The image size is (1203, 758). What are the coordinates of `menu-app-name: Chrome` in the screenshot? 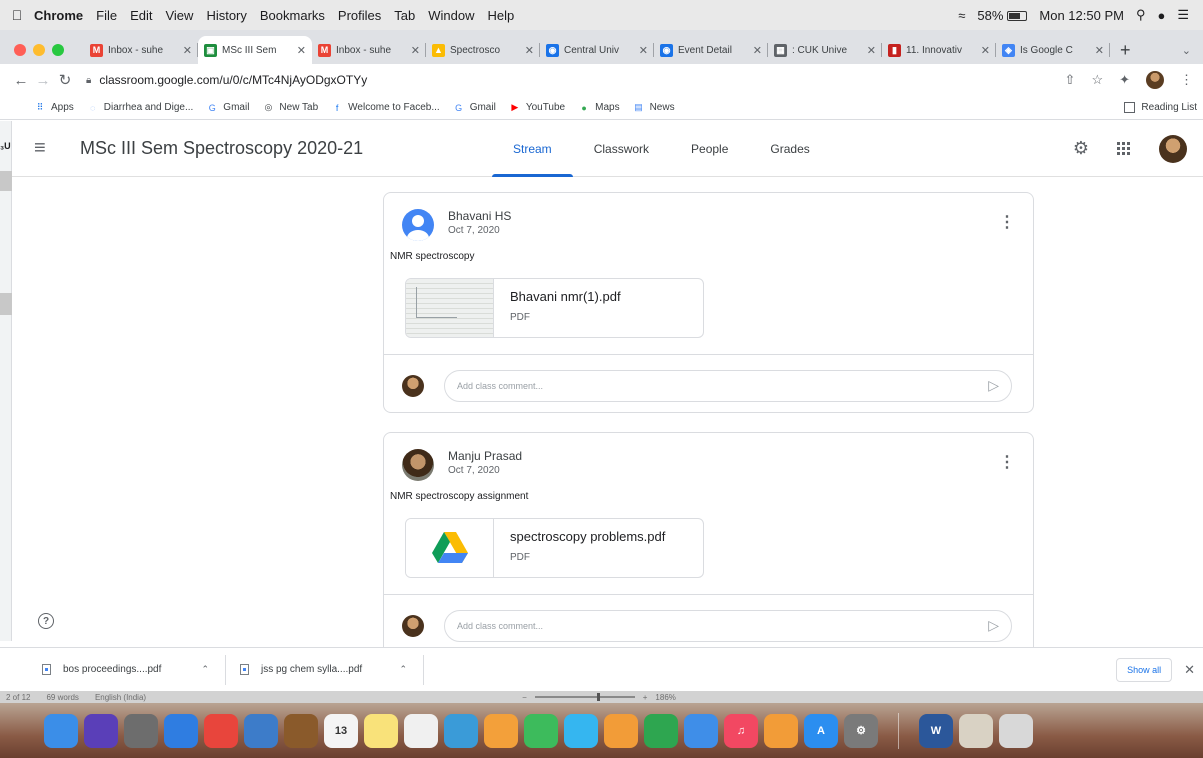 It's located at (63, 15).